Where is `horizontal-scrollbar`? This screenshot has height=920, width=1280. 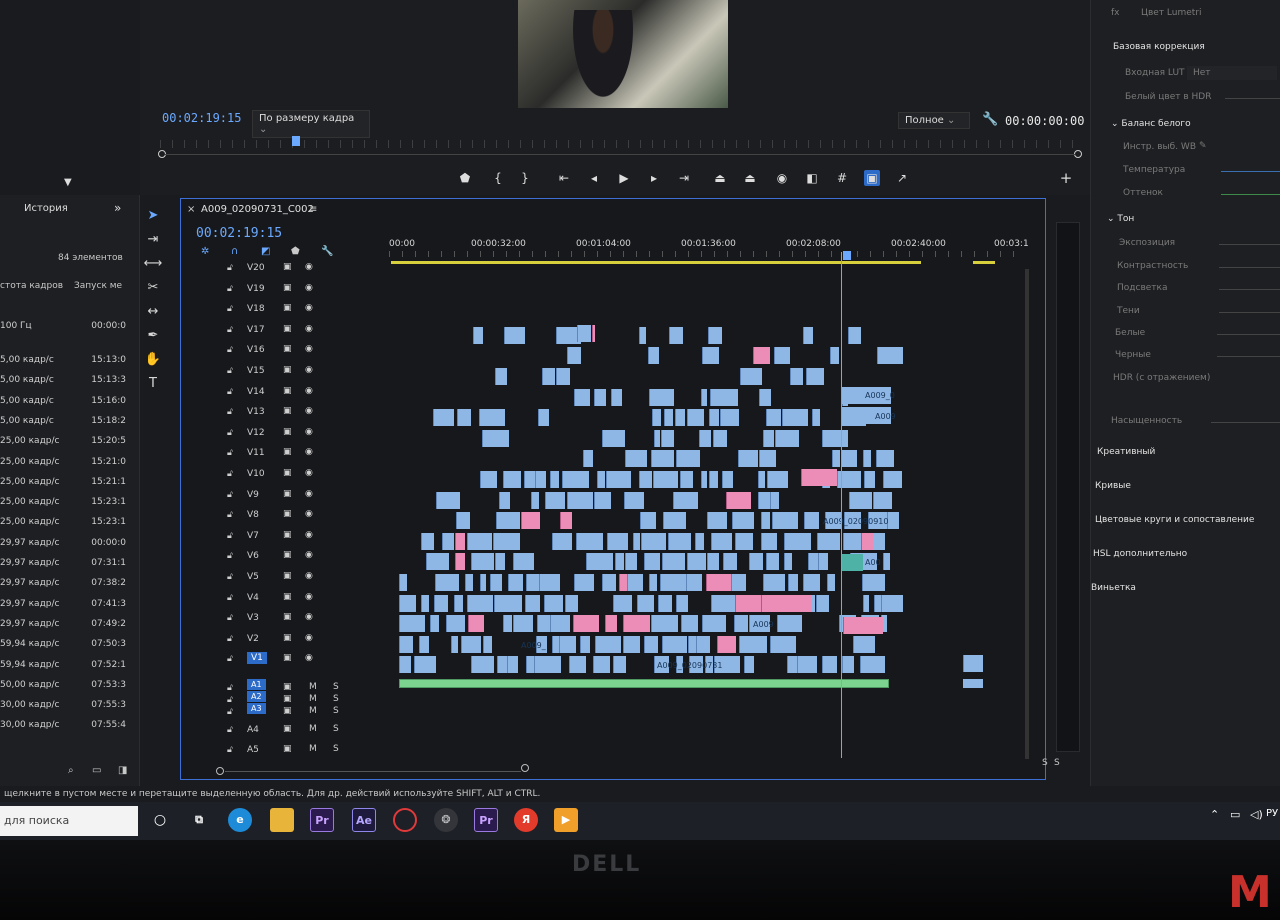
horizontal-scrollbar is located at coordinates (373, 771).